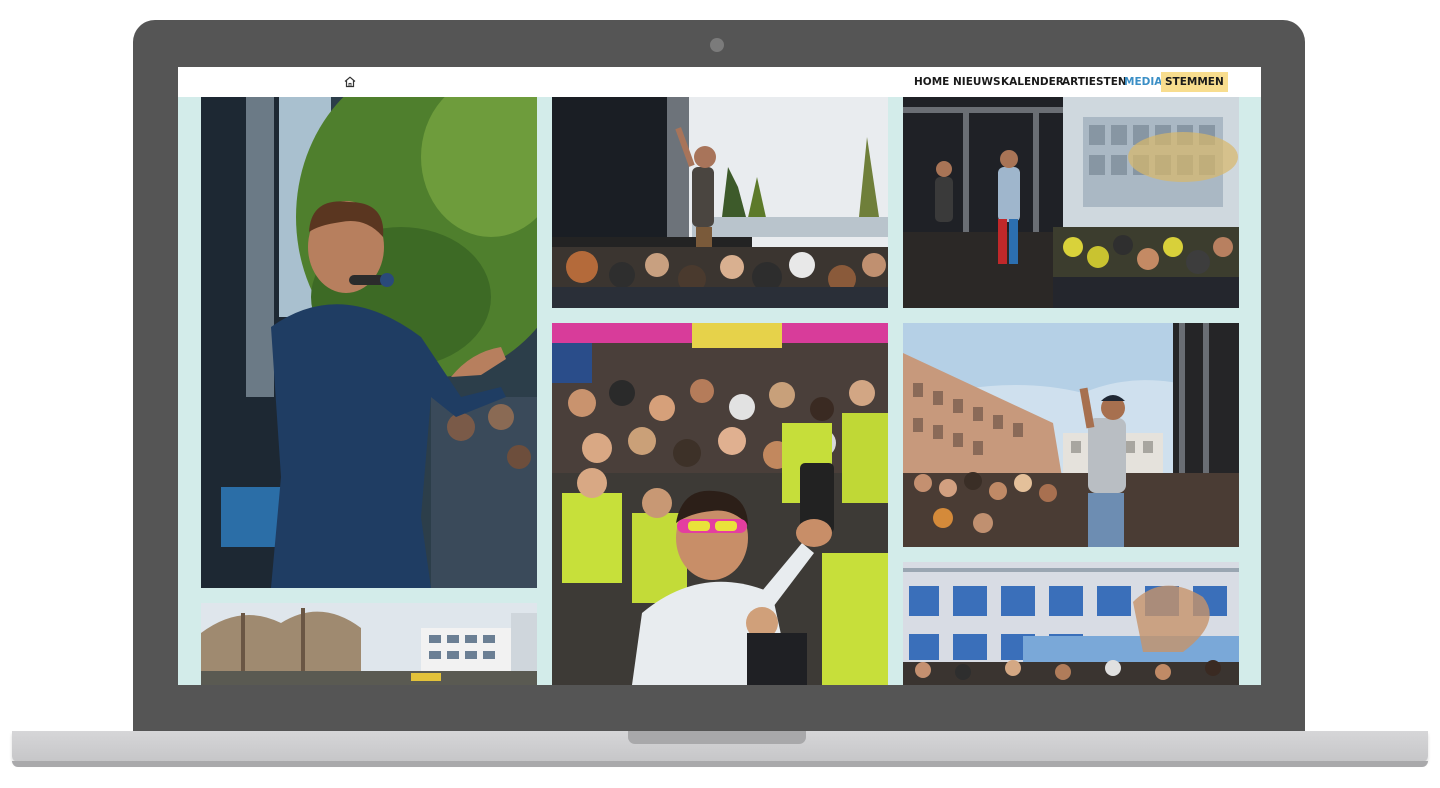 Image resolution: width=1440 pixels, height=788 pixels. Describe the element at coordinates (1094, 82) in the screenshot. I see `nav-artiesten: ARTIESTEN` at that location.